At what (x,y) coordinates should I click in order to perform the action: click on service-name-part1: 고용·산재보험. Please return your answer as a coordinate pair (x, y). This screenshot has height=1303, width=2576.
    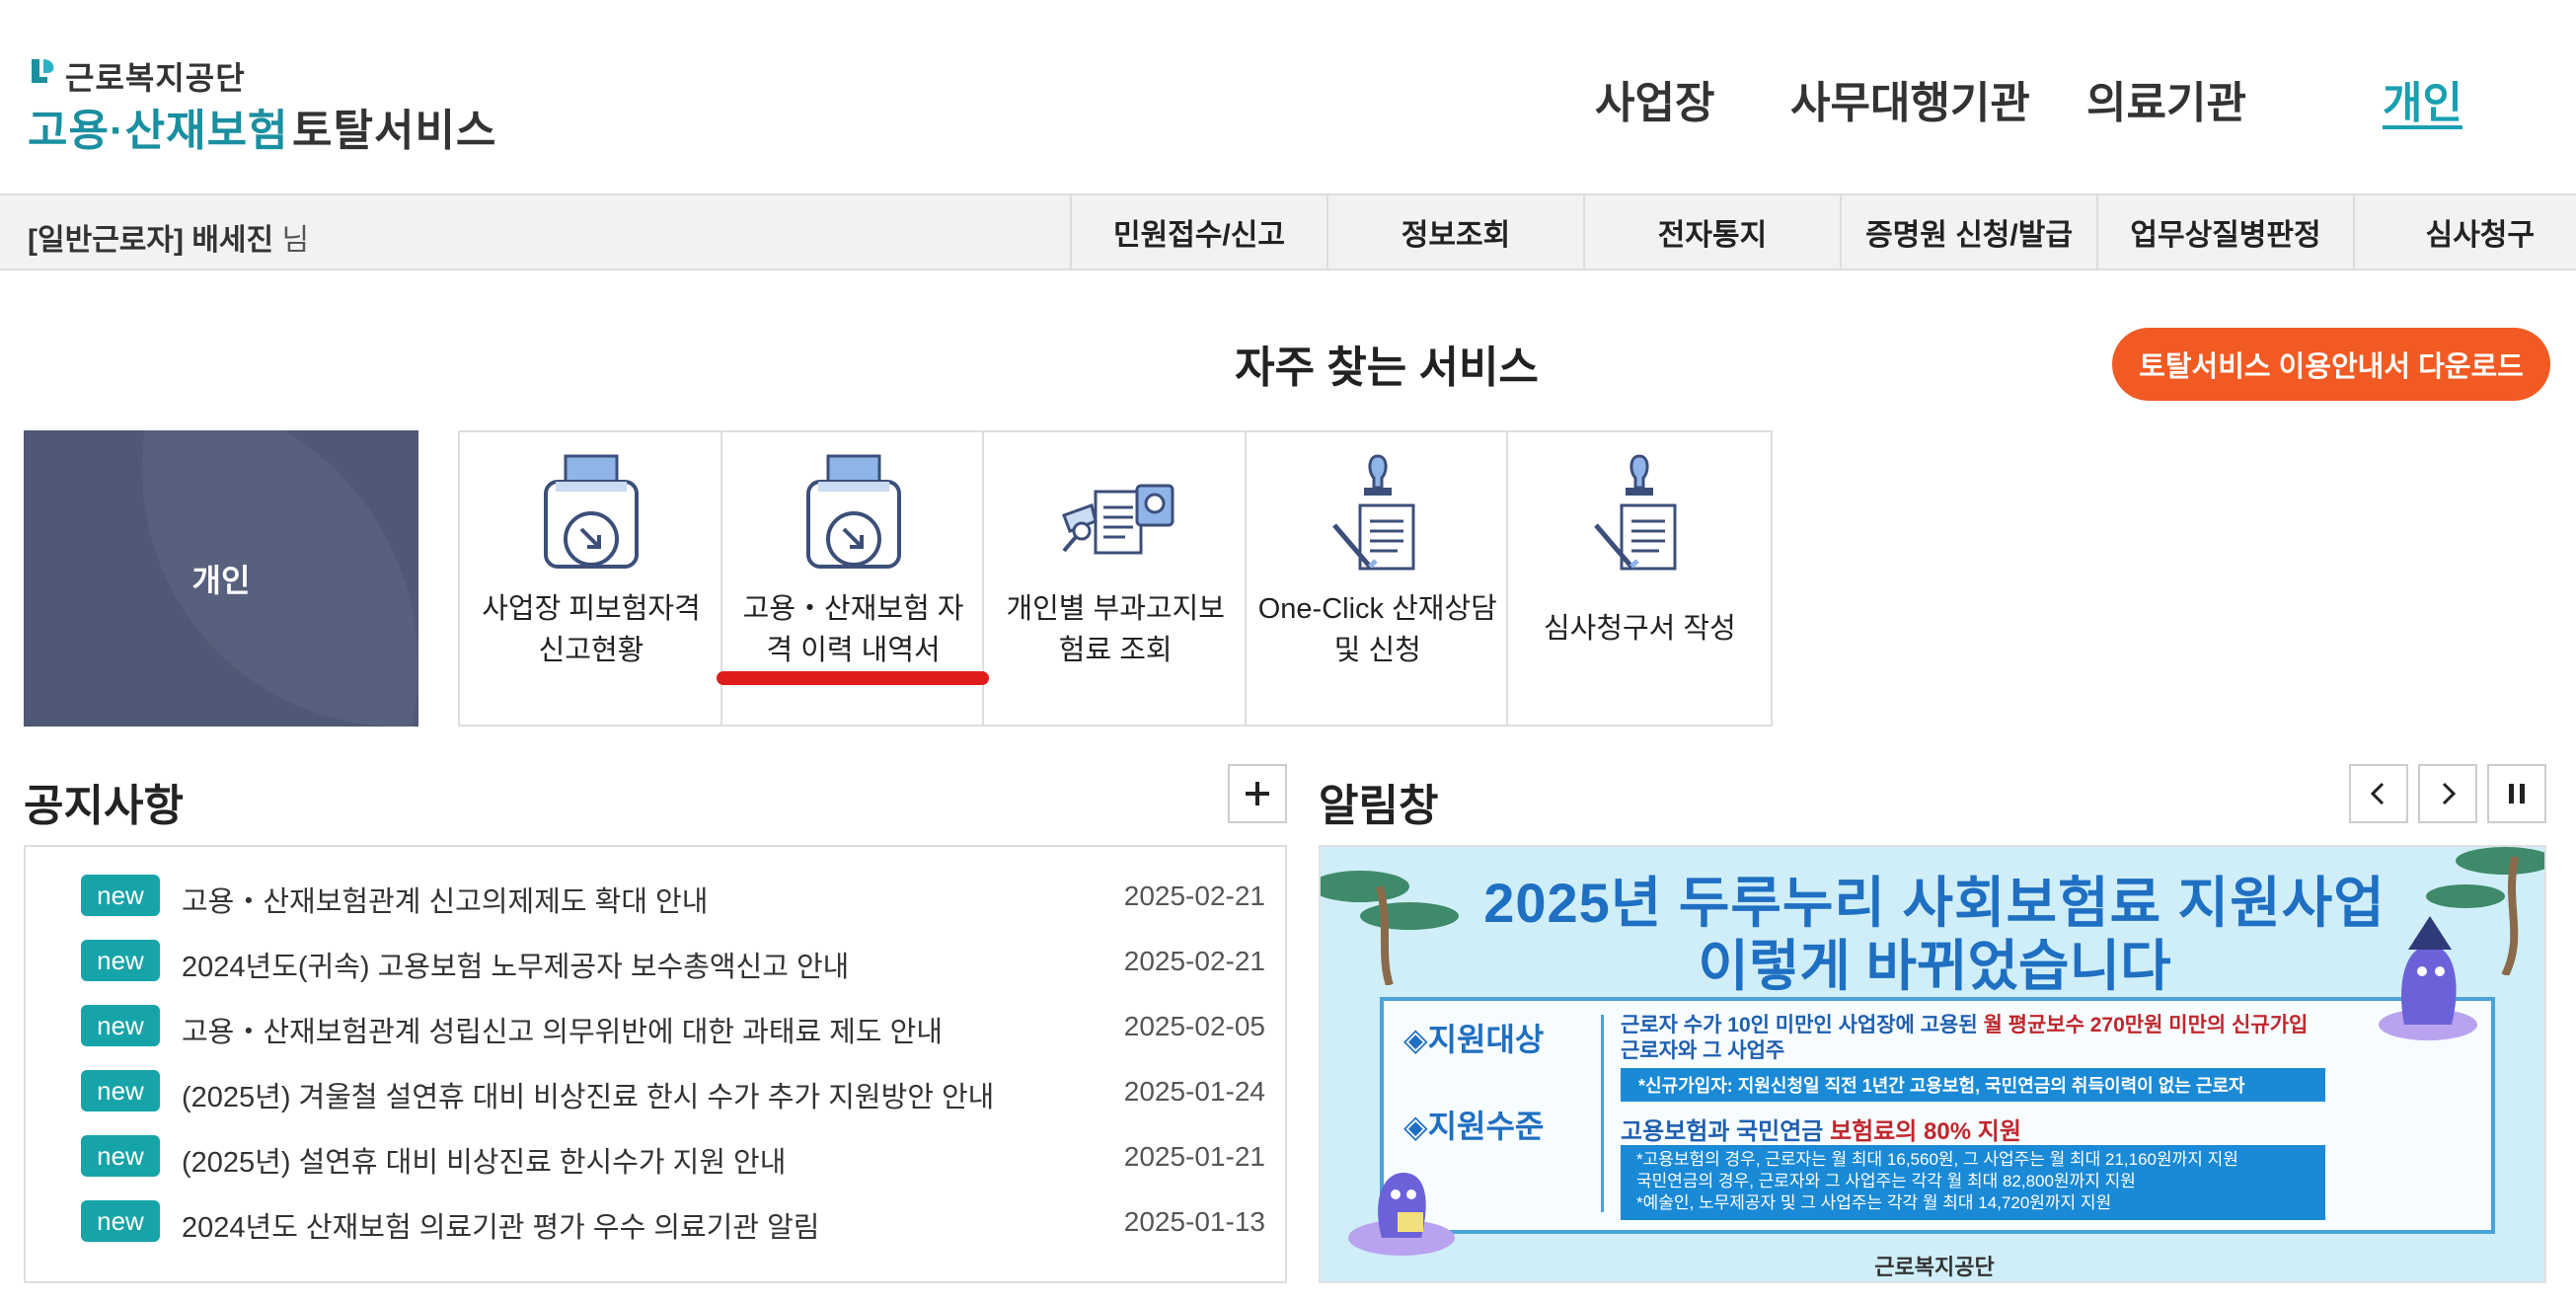
    Looking at the image, I should click on (158, 131).